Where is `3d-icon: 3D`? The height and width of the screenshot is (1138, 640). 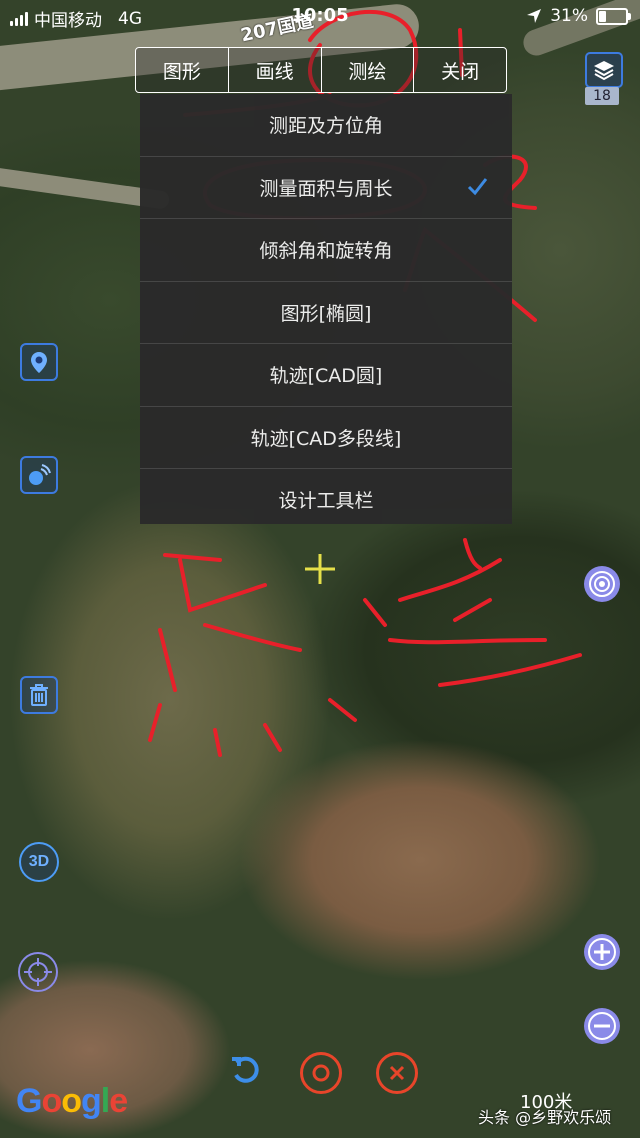 3d-icon: 3D is located at coordinates (39, 861).